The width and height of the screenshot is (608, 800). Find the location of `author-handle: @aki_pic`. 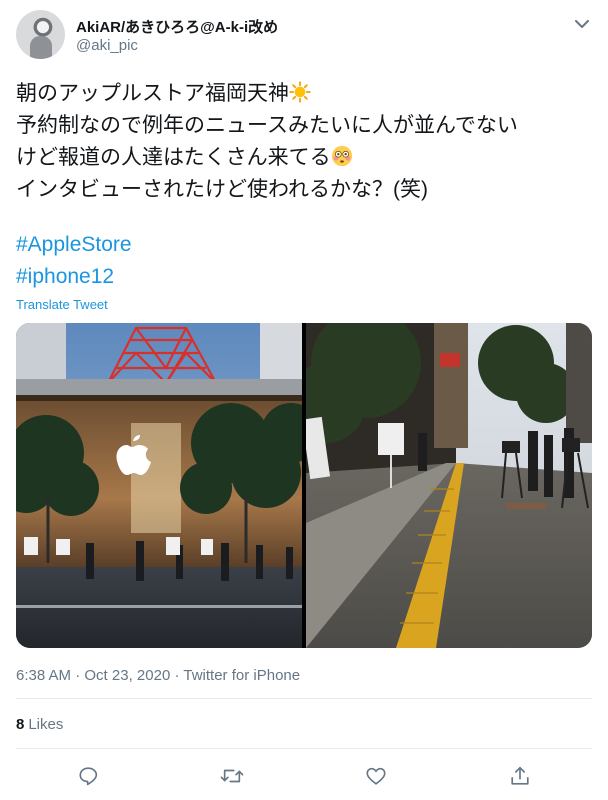

author-handle: @aki_pic is located at coordinates (107, 45).